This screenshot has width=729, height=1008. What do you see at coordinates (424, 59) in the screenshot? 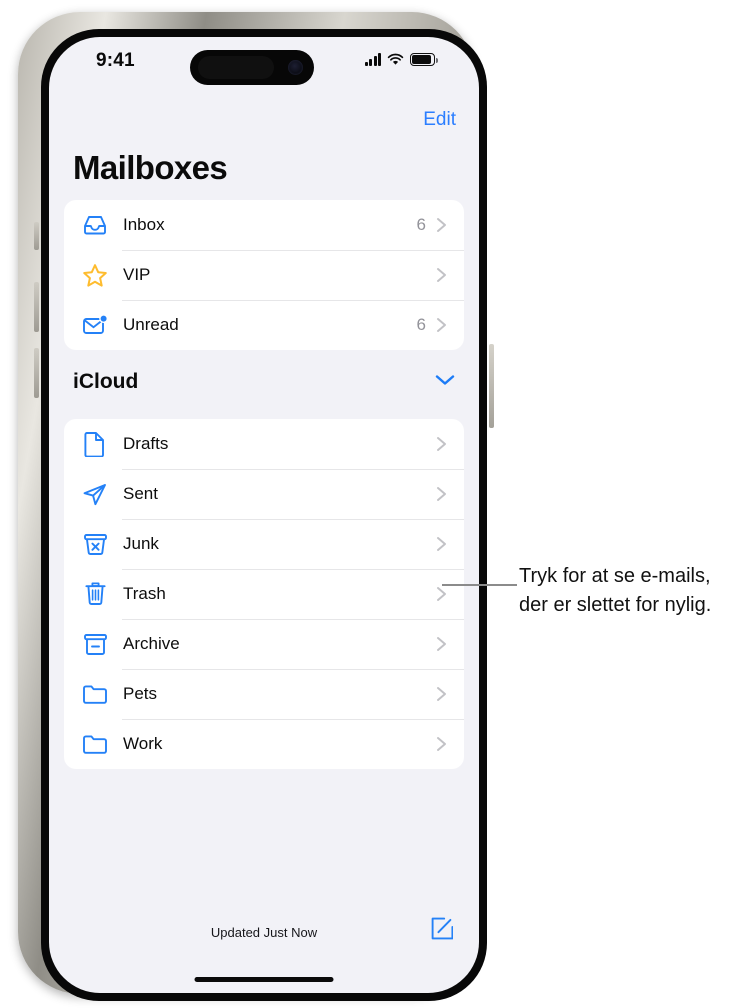
I see `battery-icon` at bounding box center [424, 59].